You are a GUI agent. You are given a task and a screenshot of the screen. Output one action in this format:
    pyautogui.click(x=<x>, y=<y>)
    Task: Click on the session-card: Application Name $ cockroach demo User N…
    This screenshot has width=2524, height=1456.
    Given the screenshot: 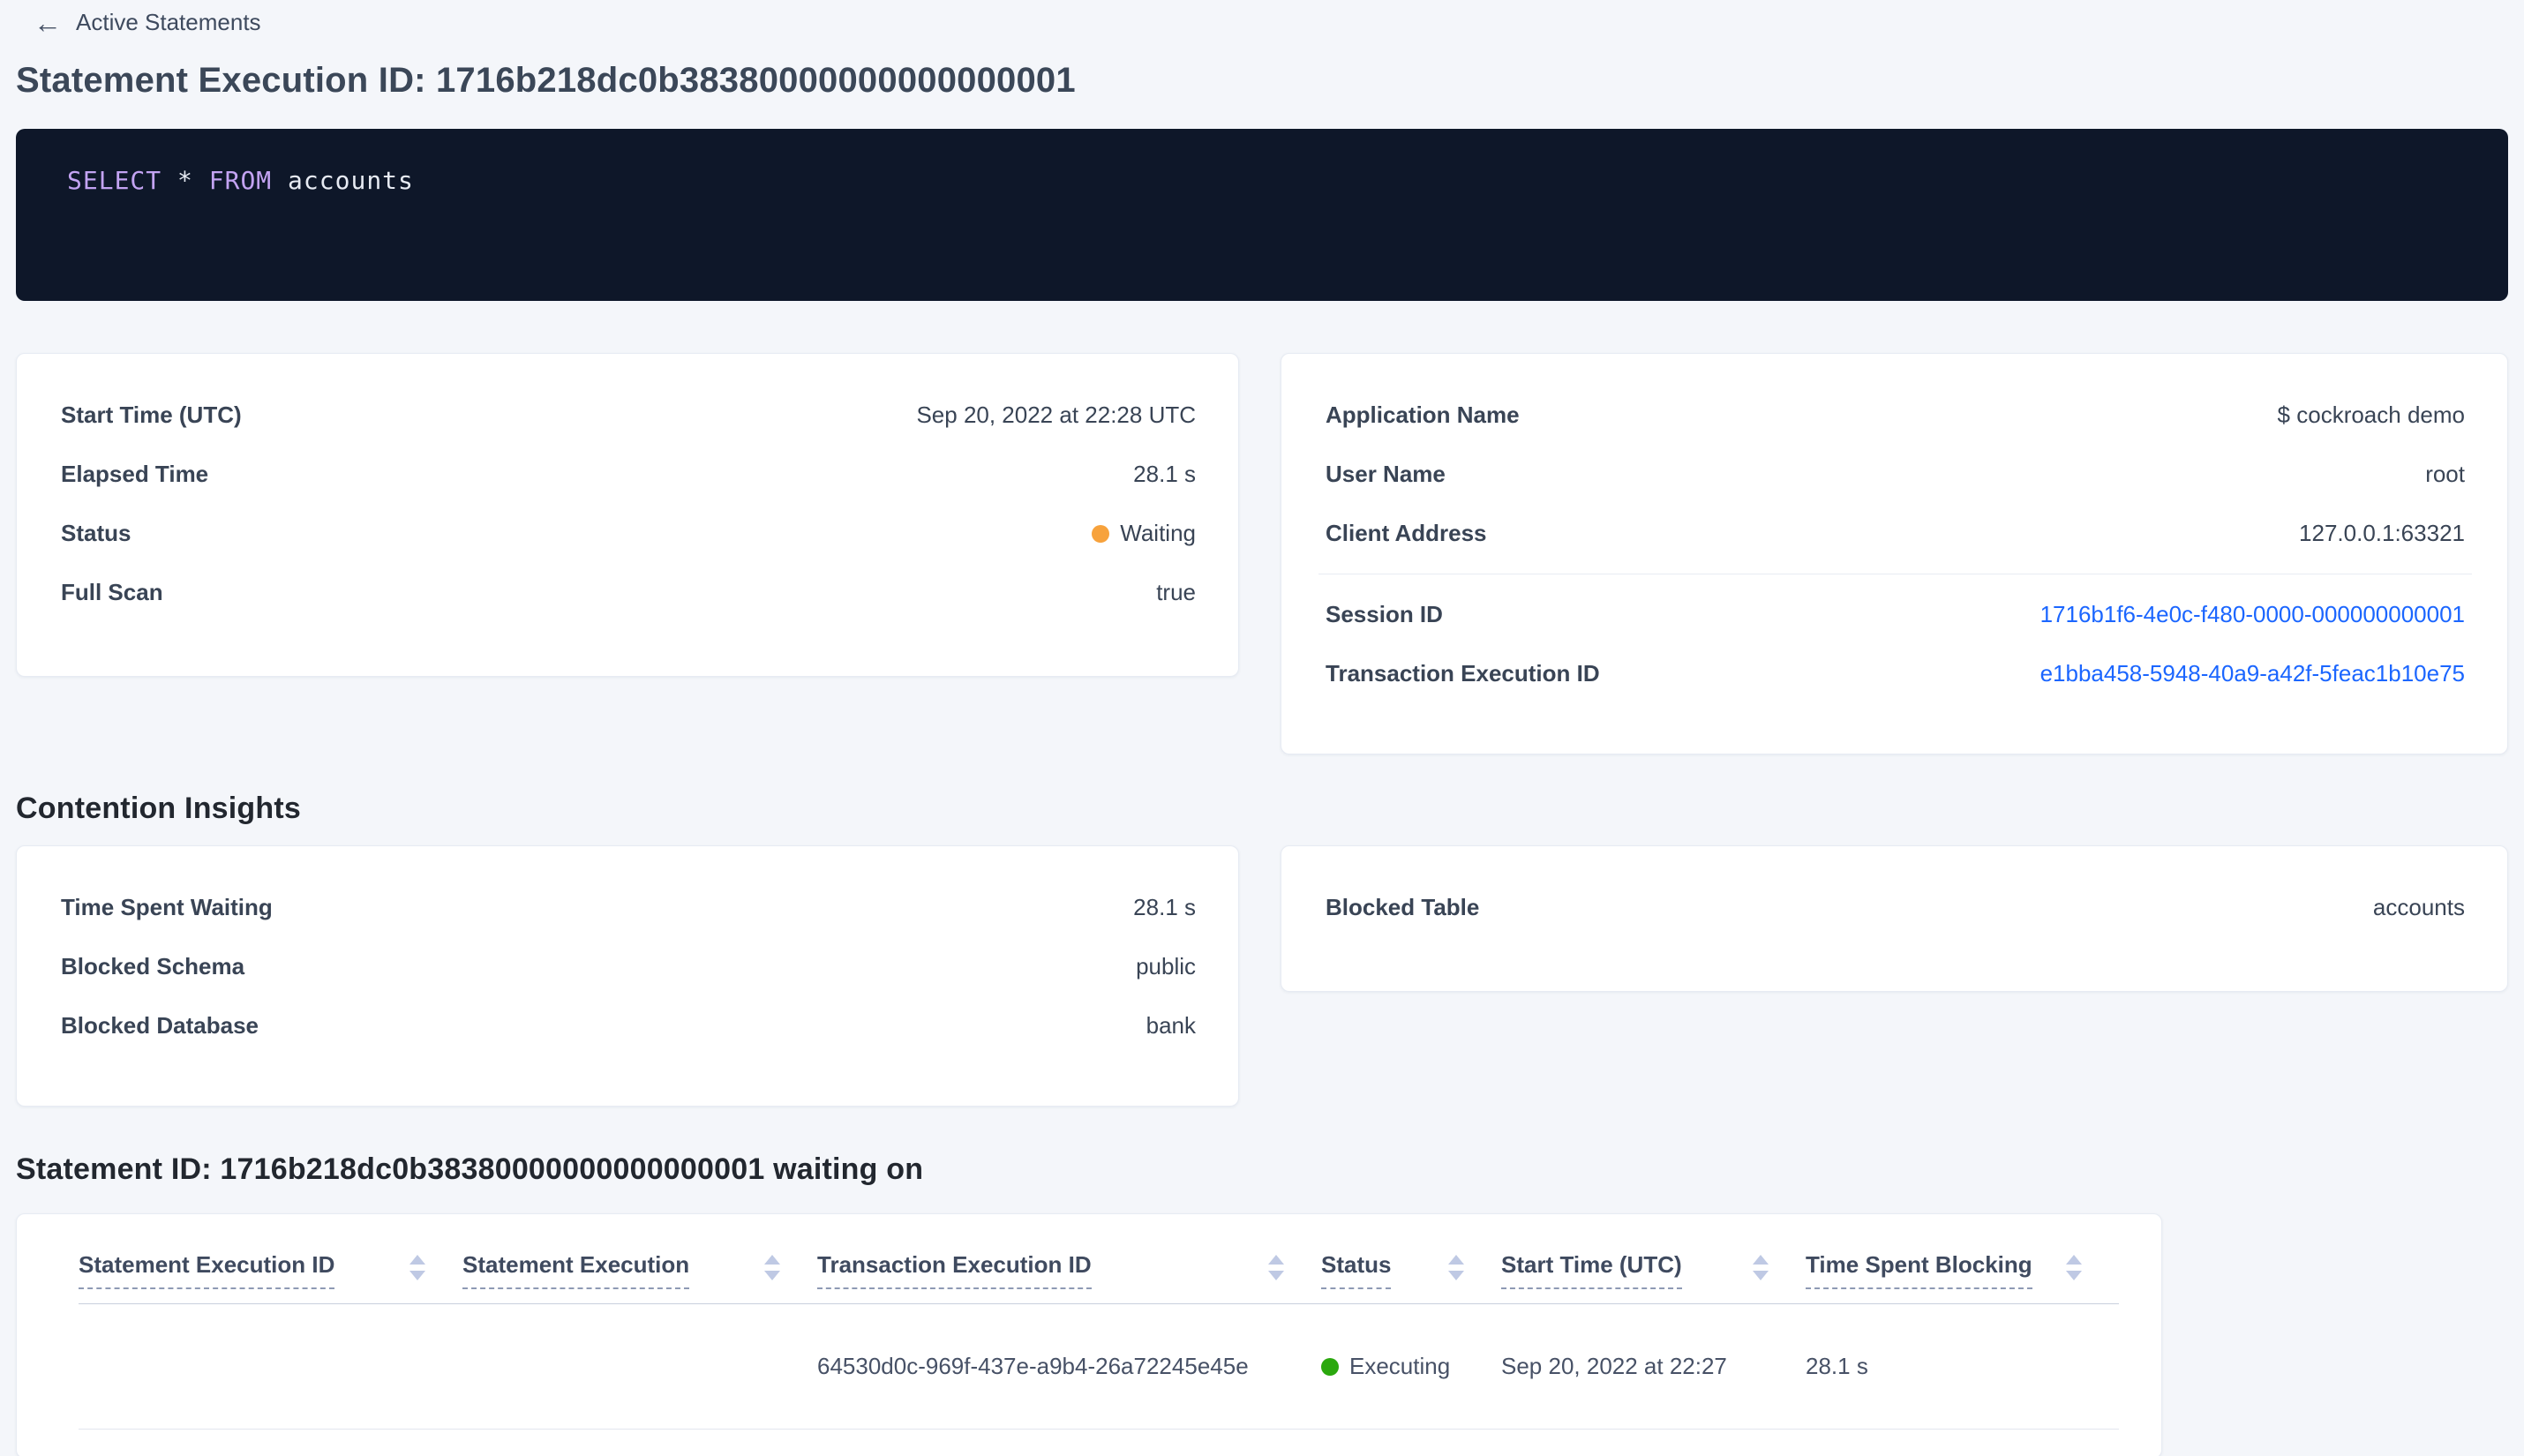 What is the action you would take?
    pyautogui.click(x=1894, y=553)
    